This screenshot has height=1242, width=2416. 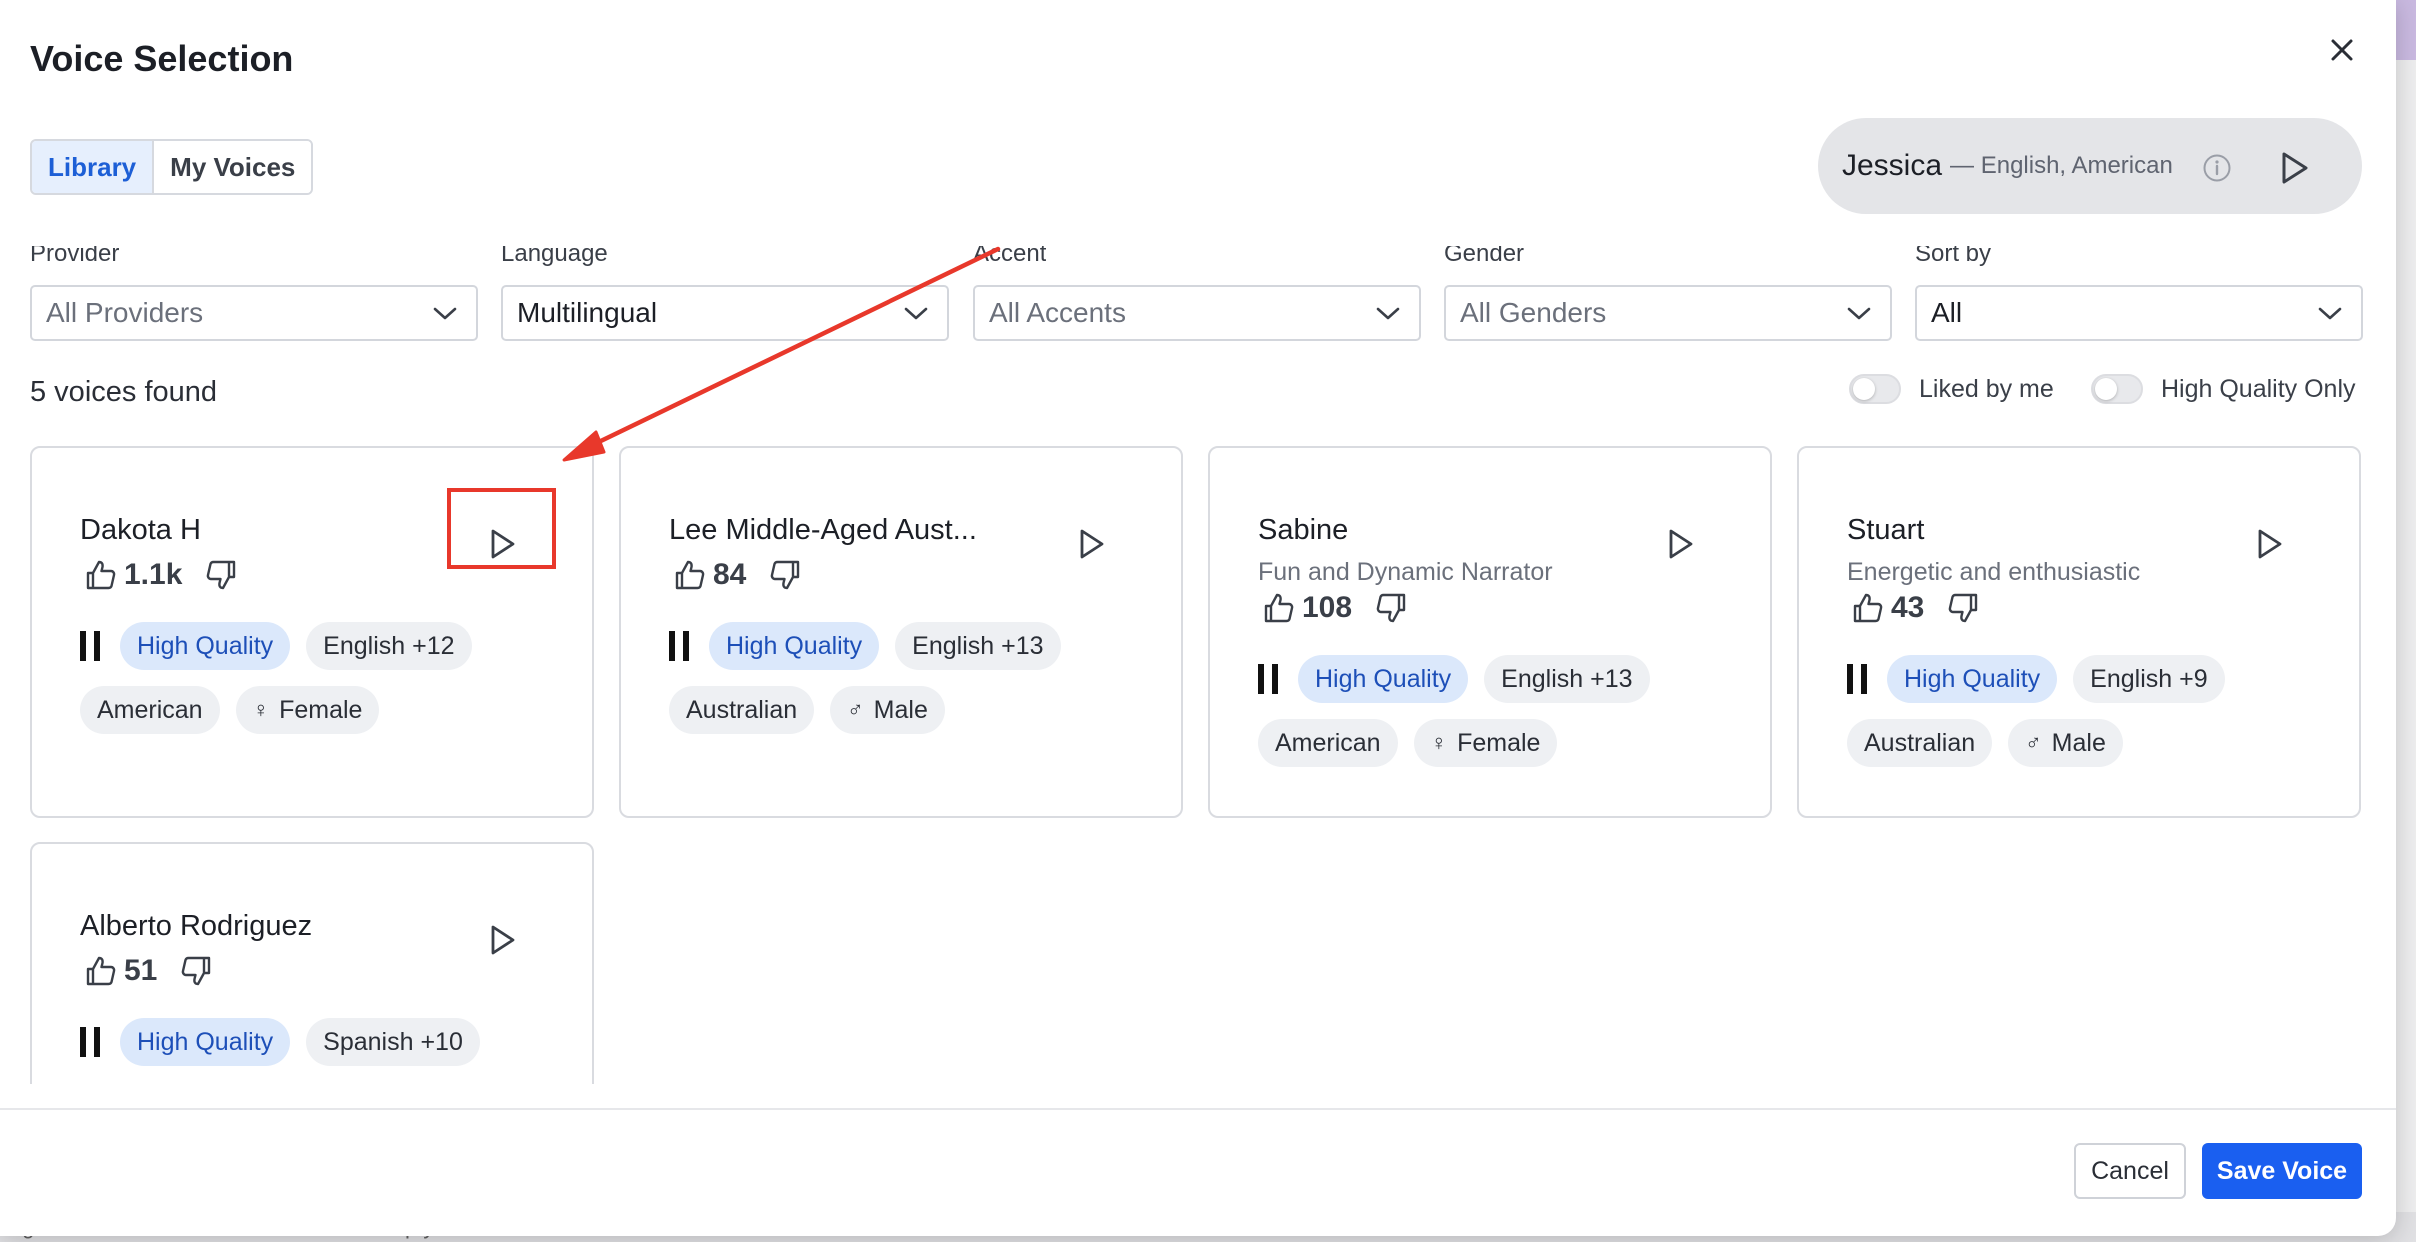 What do you see at coordinates (1533, 312) in the screenshot?
I see `gender-select-value: All Genders` at bounding box center [1533, 312].